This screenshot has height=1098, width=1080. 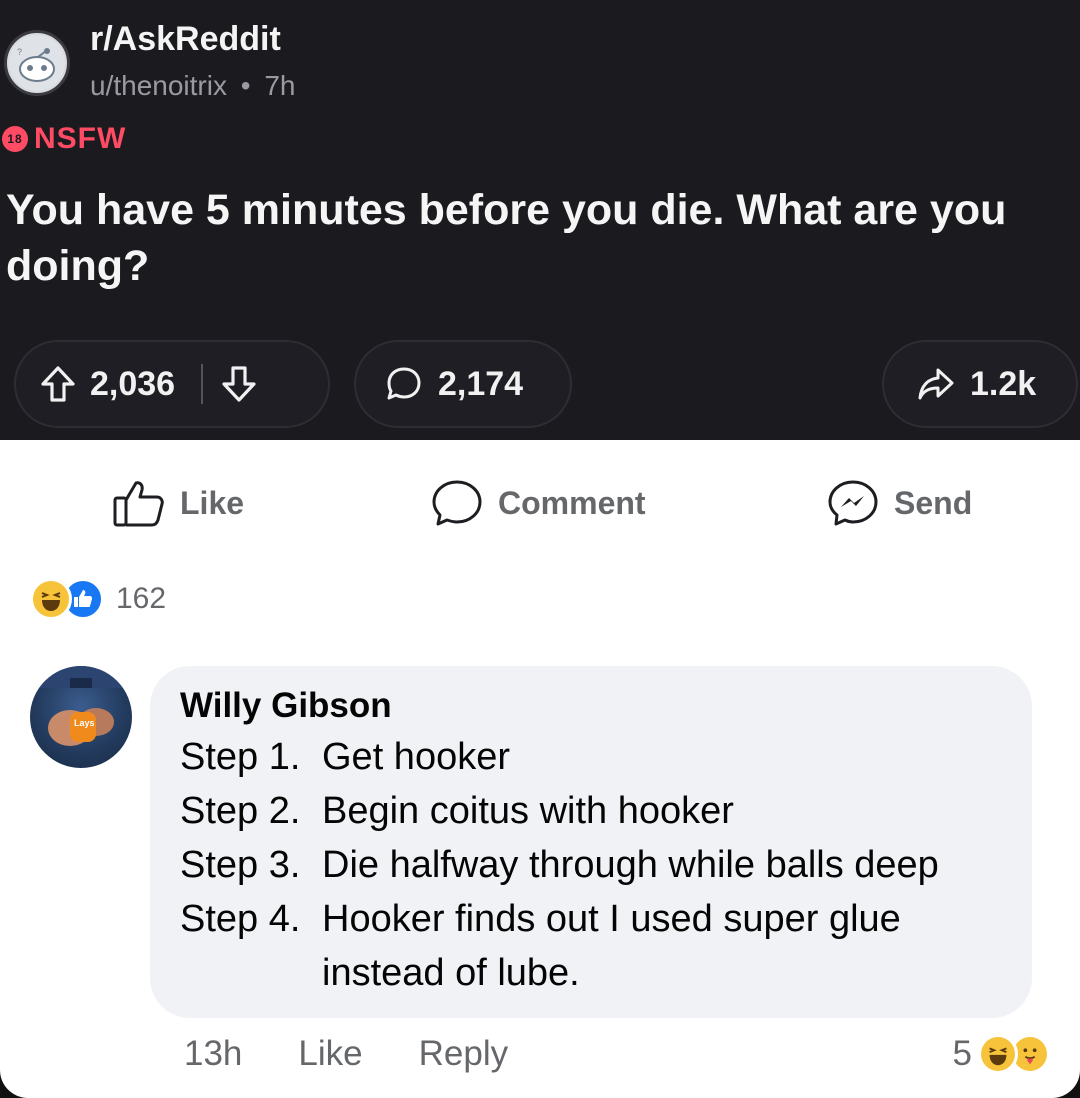 I want to click on send-button: Send, so click(x=899, y=503).